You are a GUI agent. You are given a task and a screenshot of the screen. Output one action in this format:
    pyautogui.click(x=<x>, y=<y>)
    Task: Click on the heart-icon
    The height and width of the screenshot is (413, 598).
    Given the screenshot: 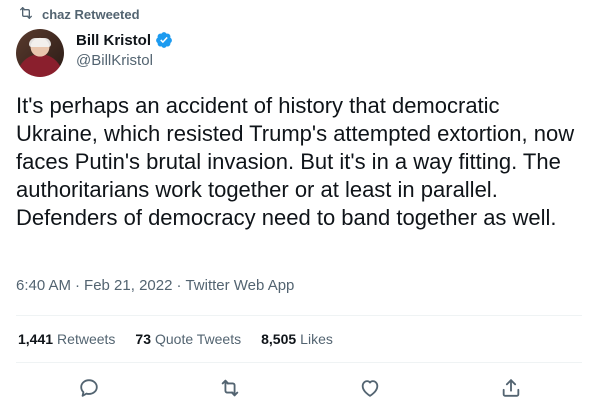 What is the action you would take?
    pyautogui.click(x=370, y=391)
    